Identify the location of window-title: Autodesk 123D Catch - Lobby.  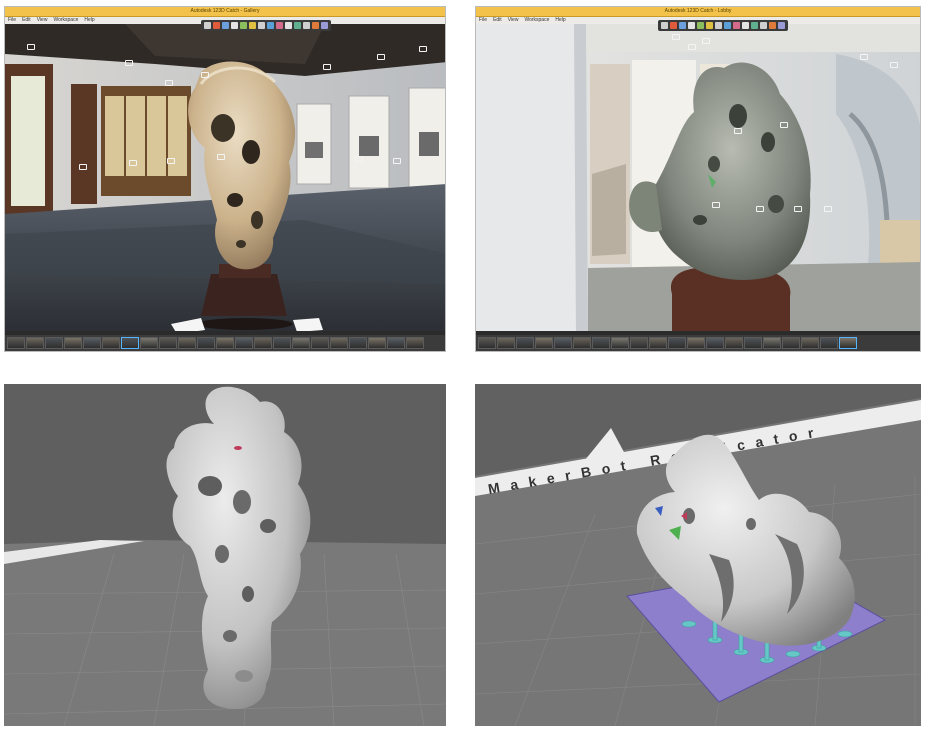
(698, 11).